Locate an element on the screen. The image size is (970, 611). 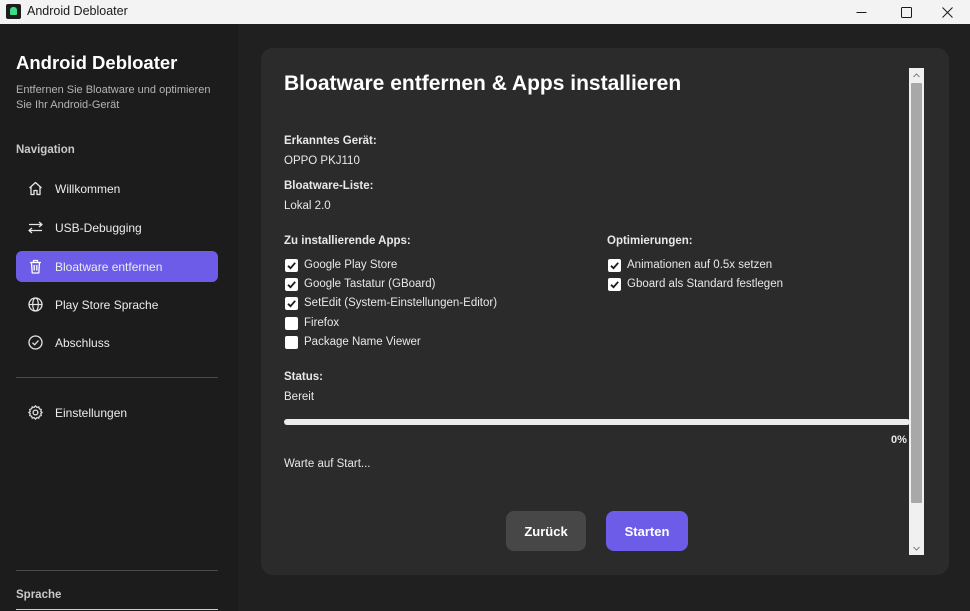
minimize-button is located at coordinates (861, 12).